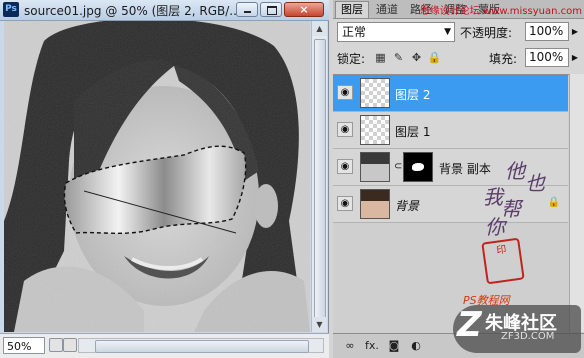  Describe the element at coordinates (450, 93) in the screenshot. I see `layer-row: ◉ 图层 2` at that location.